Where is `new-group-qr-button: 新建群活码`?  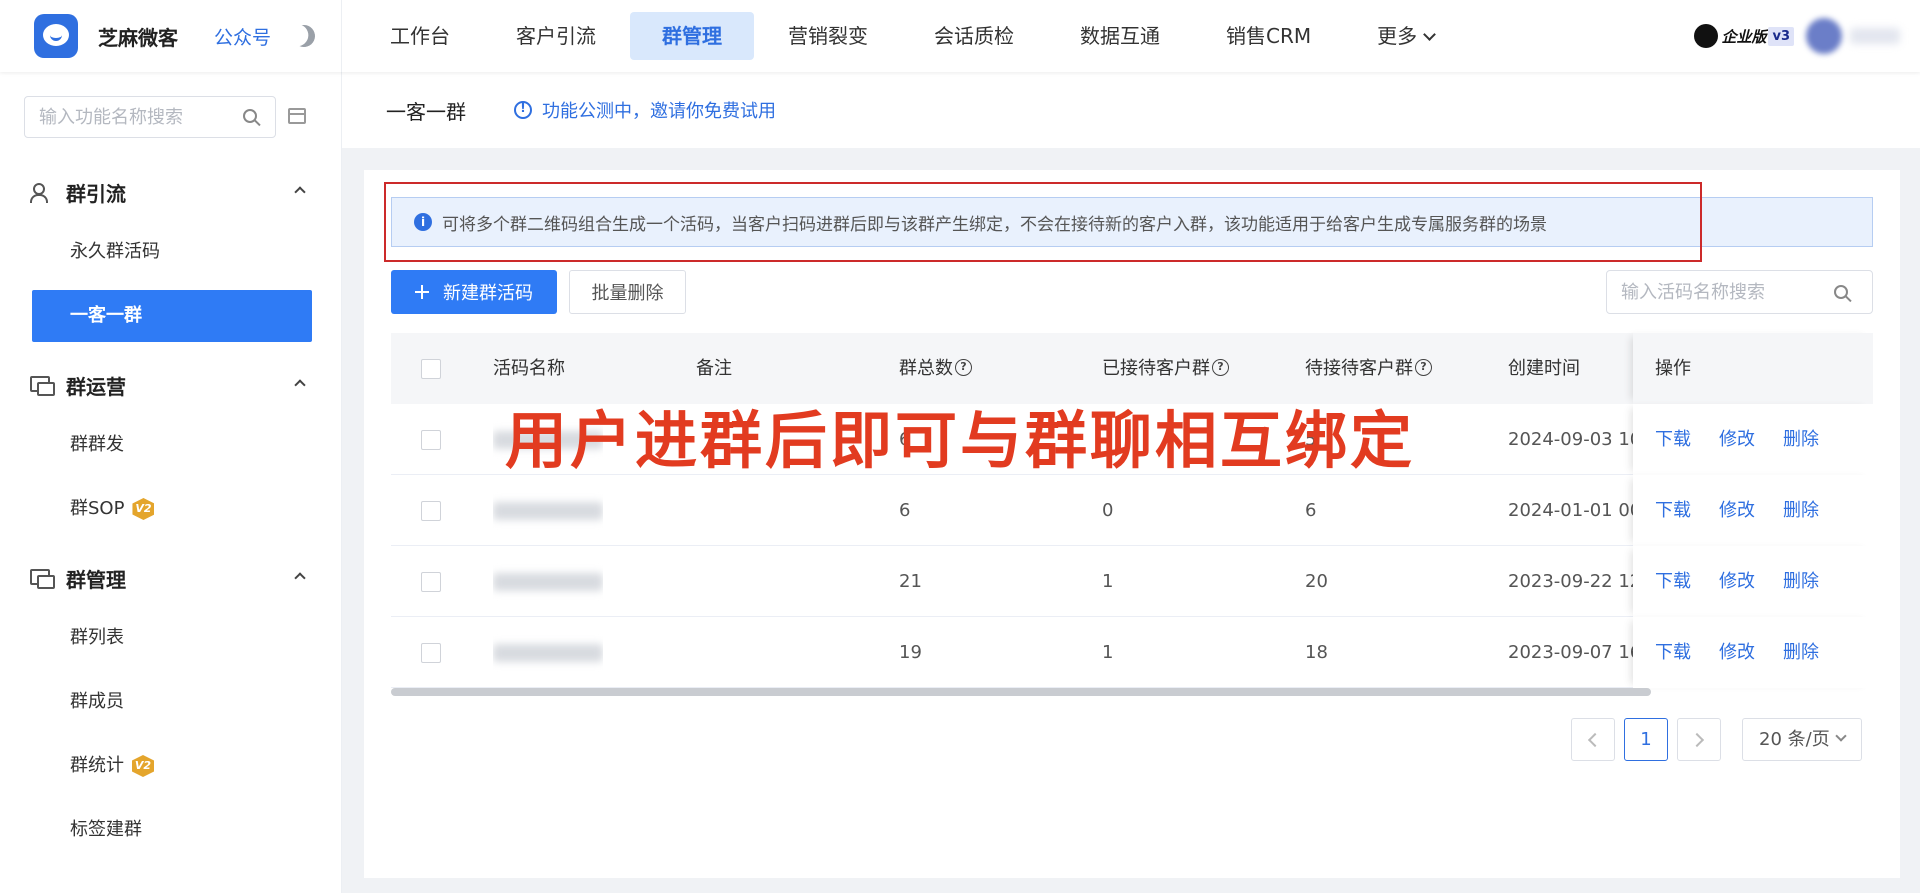 new-group-qr-button: 新建群活码 is located at coordinates (474, 292).